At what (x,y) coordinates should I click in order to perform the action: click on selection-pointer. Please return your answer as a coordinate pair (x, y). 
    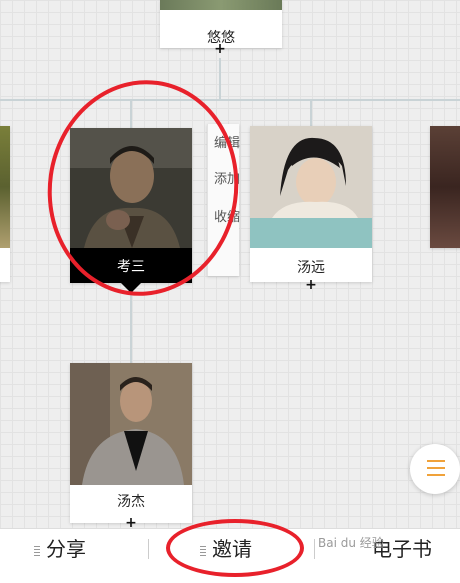
    Looking at the image, I should click on (131, 288).